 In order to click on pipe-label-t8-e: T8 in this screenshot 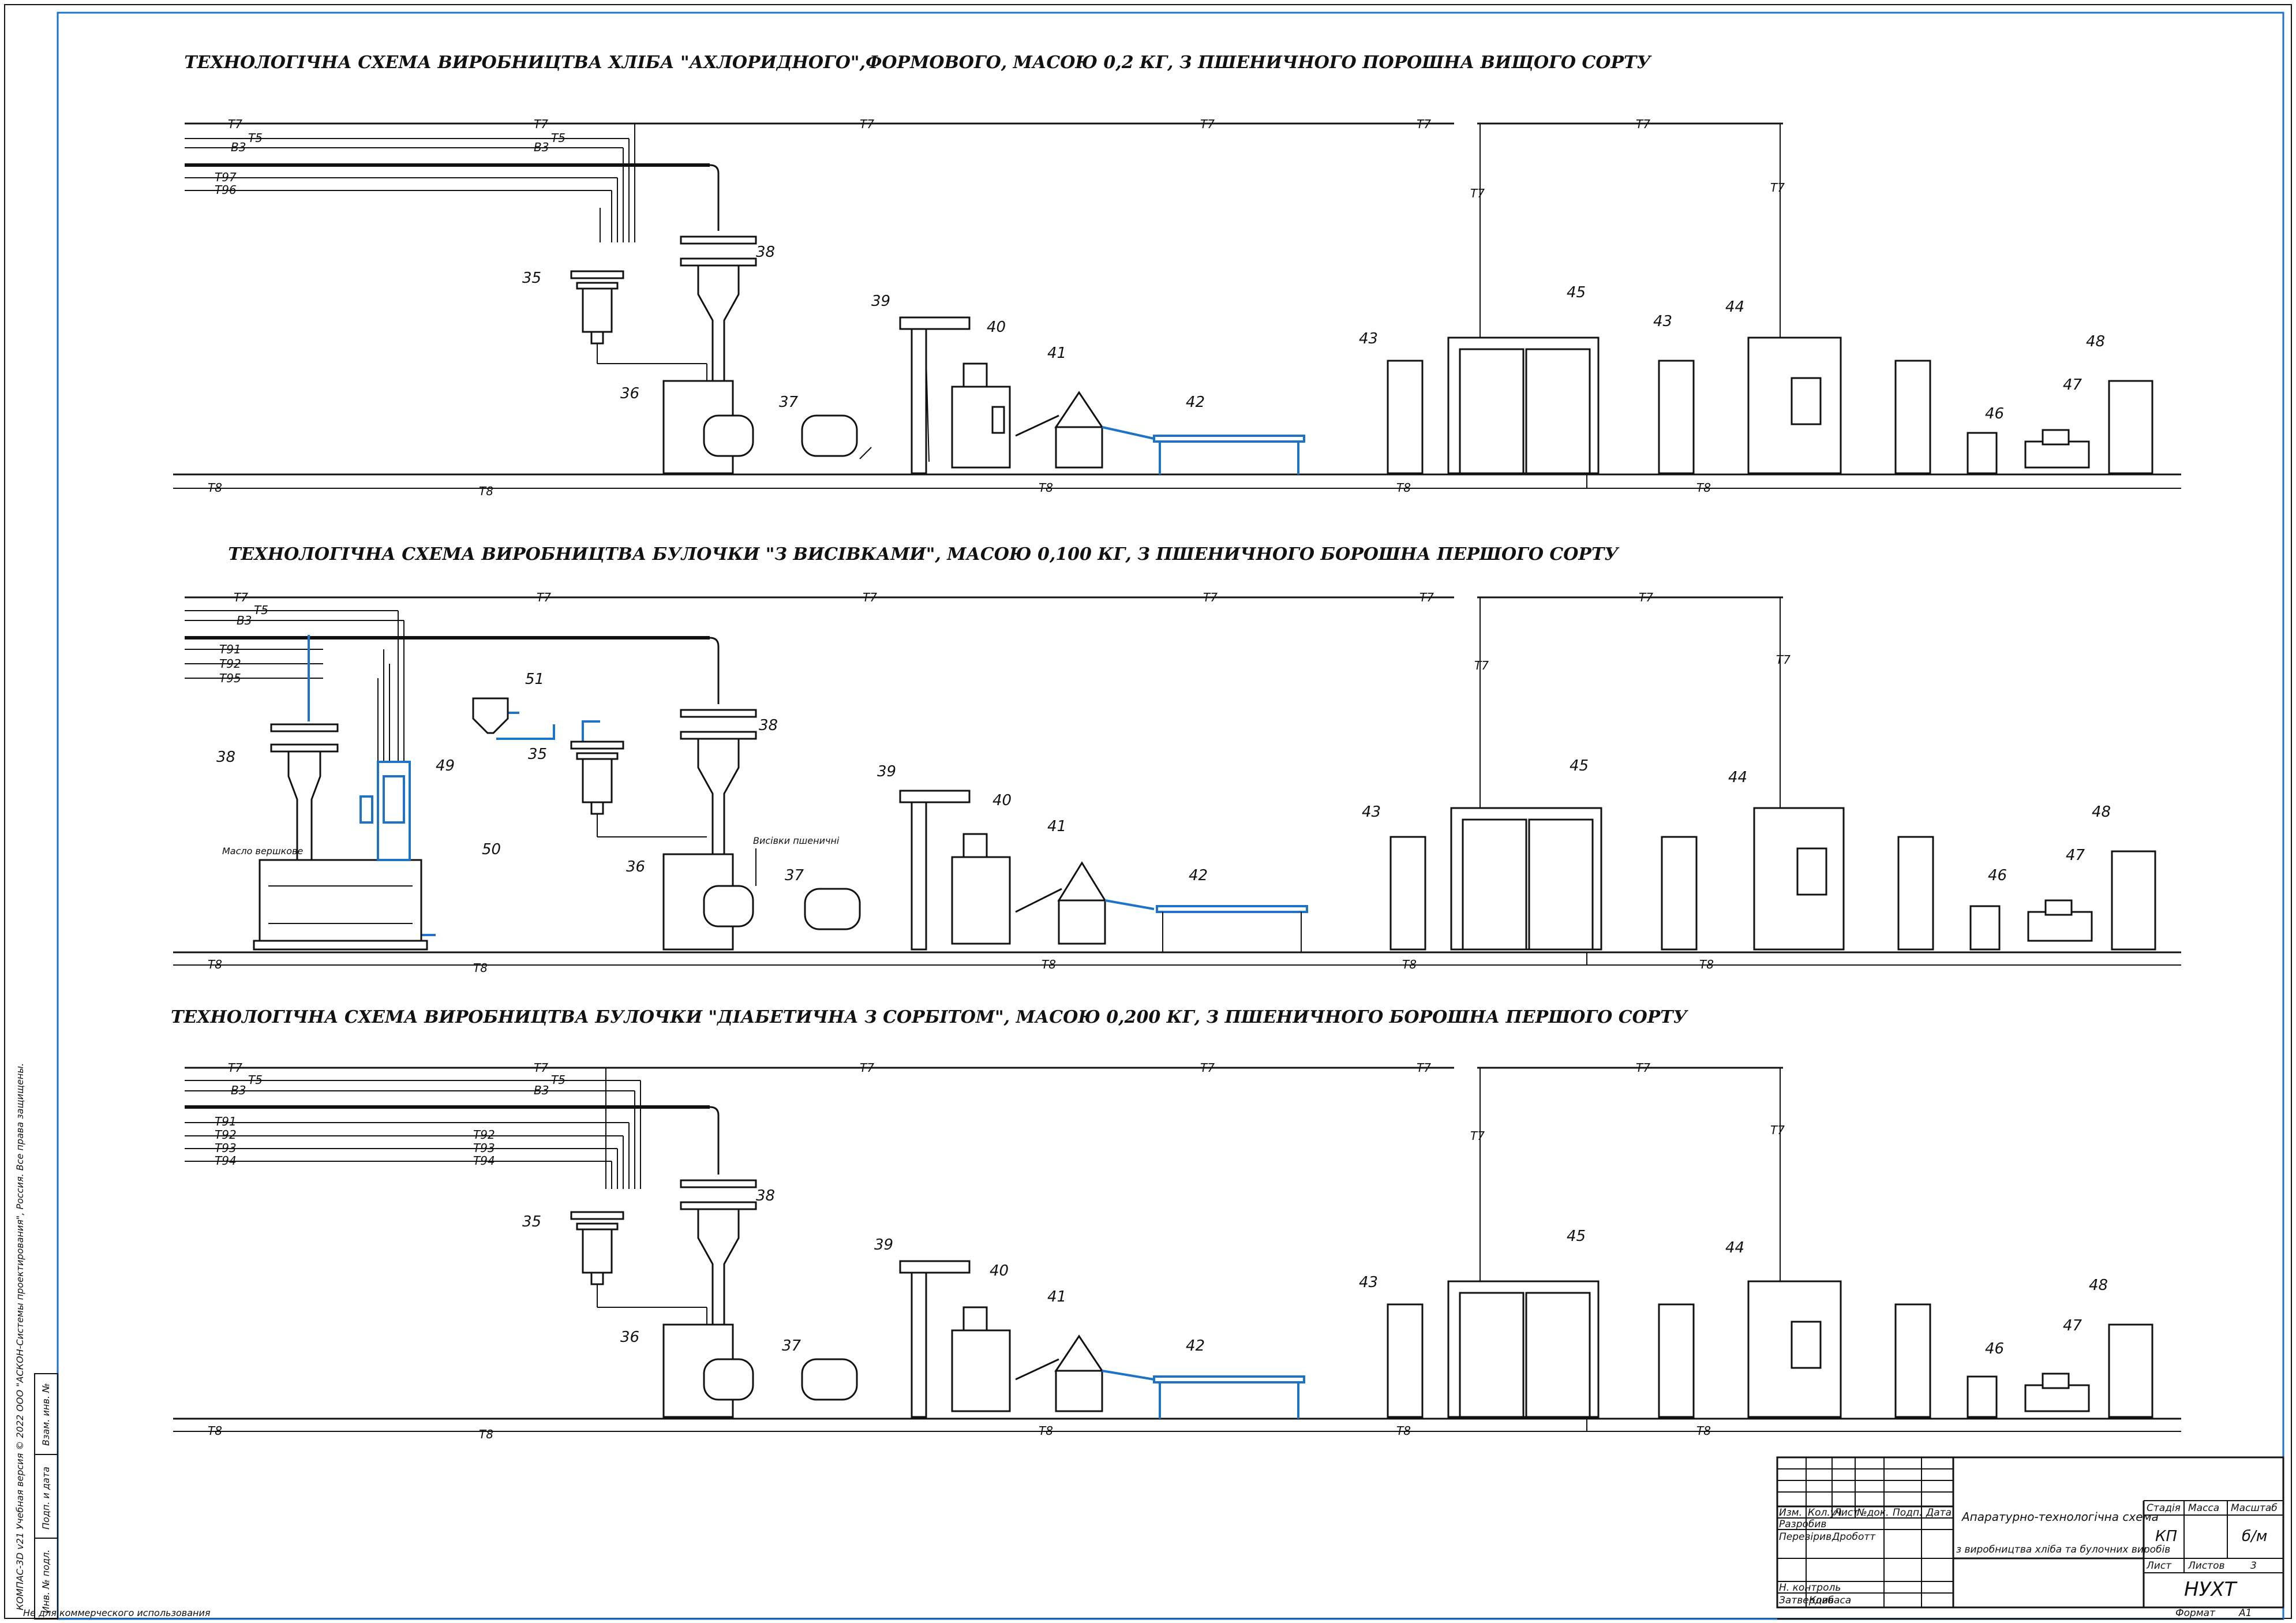, I will do `click(1703, 488)`.